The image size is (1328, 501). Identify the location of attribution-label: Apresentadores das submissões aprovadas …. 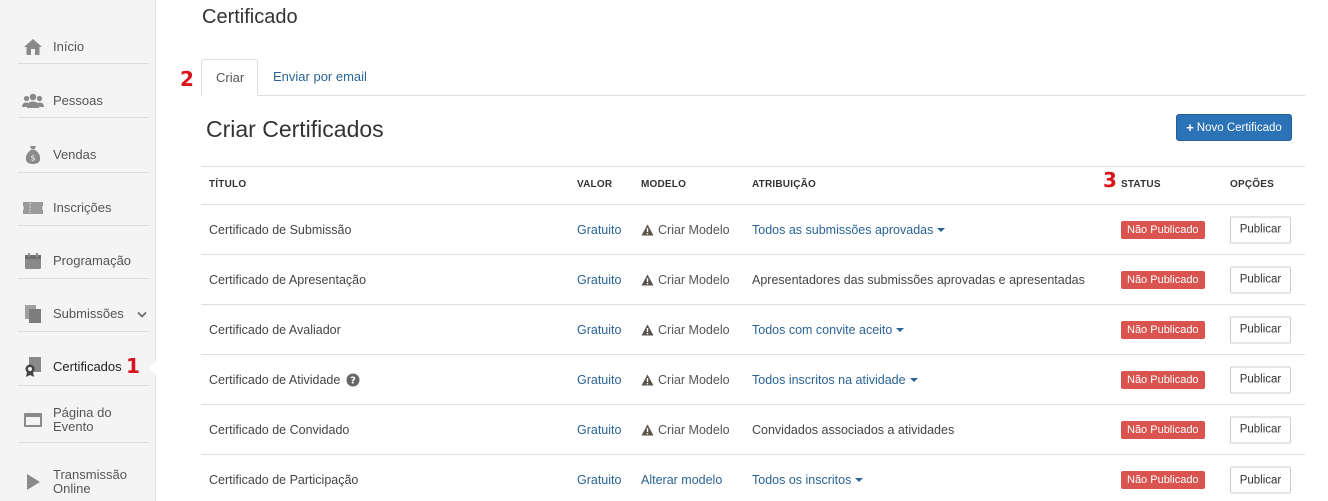
(918, 279).